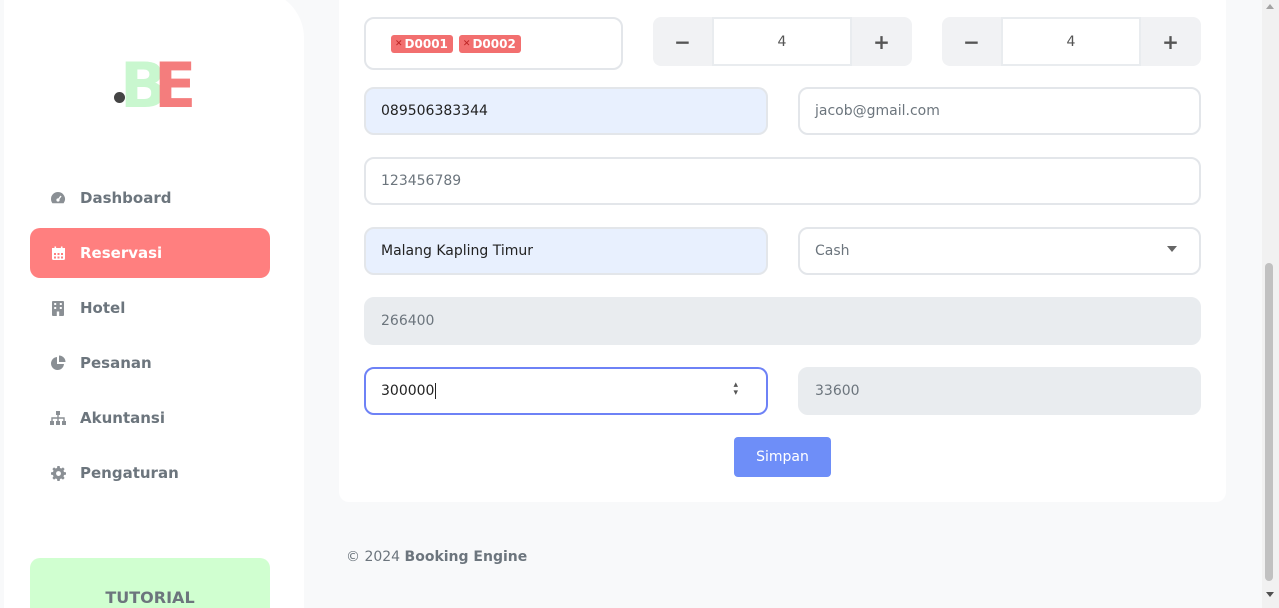 This screenshot has width=1279, height=608. Describe the element at coordinates (999, 111) in the screenshot. I see `email-field: jacob@gmail.com` at that location.